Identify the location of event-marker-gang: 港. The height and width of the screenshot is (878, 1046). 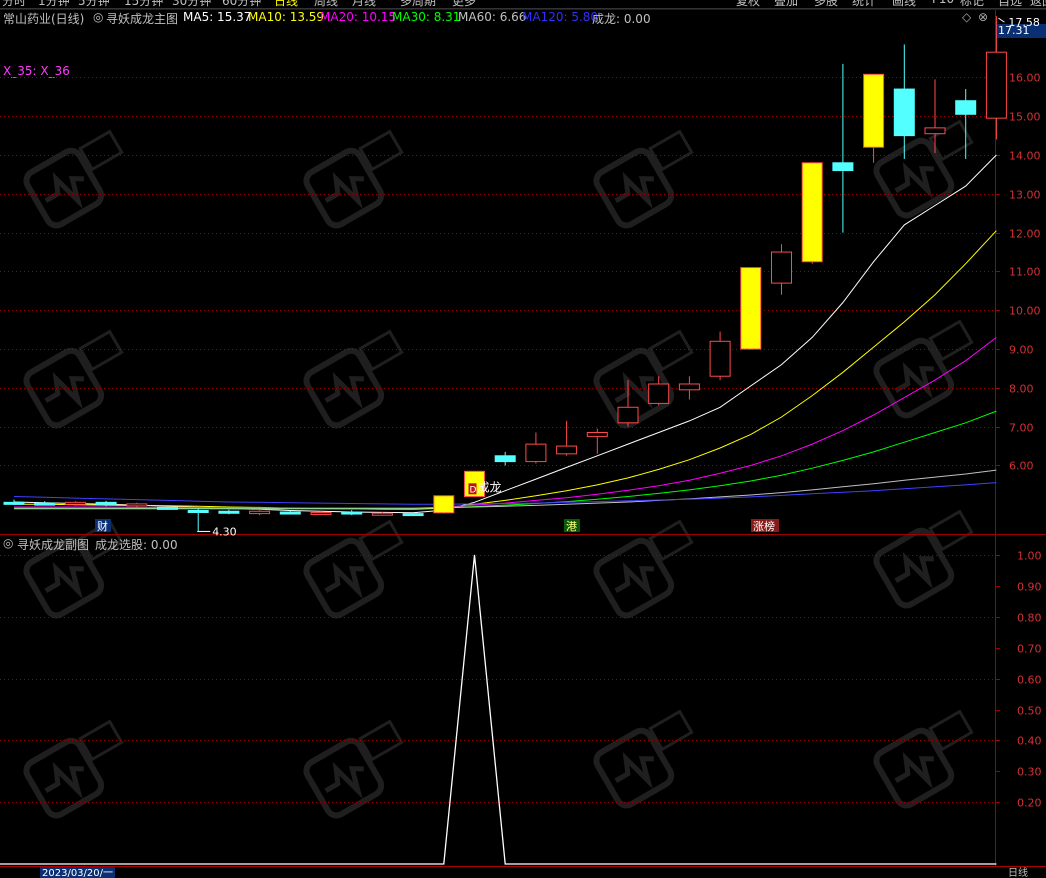
(571, 526).